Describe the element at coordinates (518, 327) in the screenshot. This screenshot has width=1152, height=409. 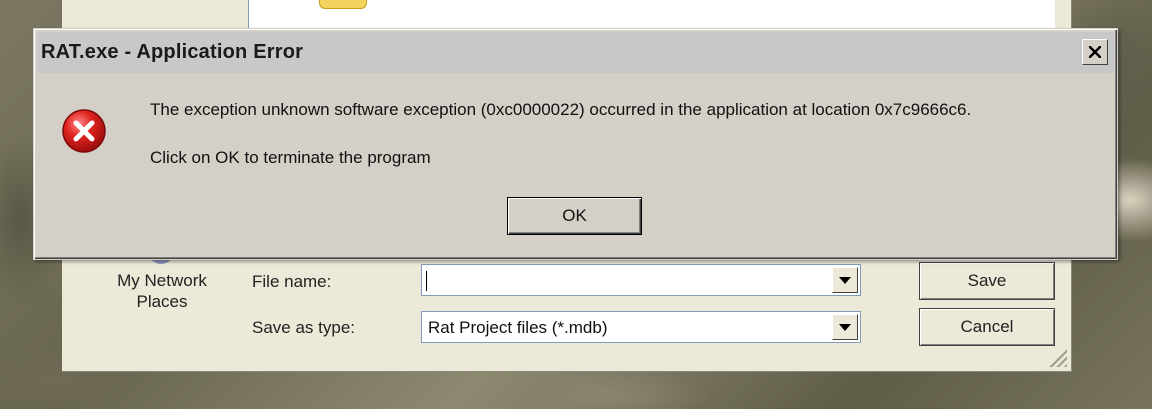
I see `save-as-type-value: Rat Project files (*.mdb)` at that location.